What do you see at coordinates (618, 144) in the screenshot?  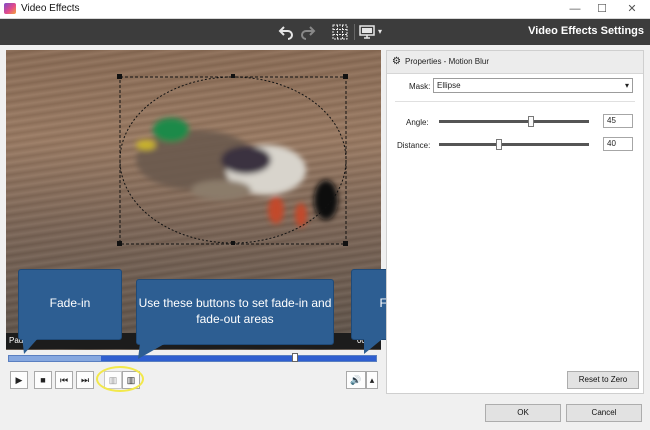 I see `distance-input: 40` at bounding box center [618, 144].